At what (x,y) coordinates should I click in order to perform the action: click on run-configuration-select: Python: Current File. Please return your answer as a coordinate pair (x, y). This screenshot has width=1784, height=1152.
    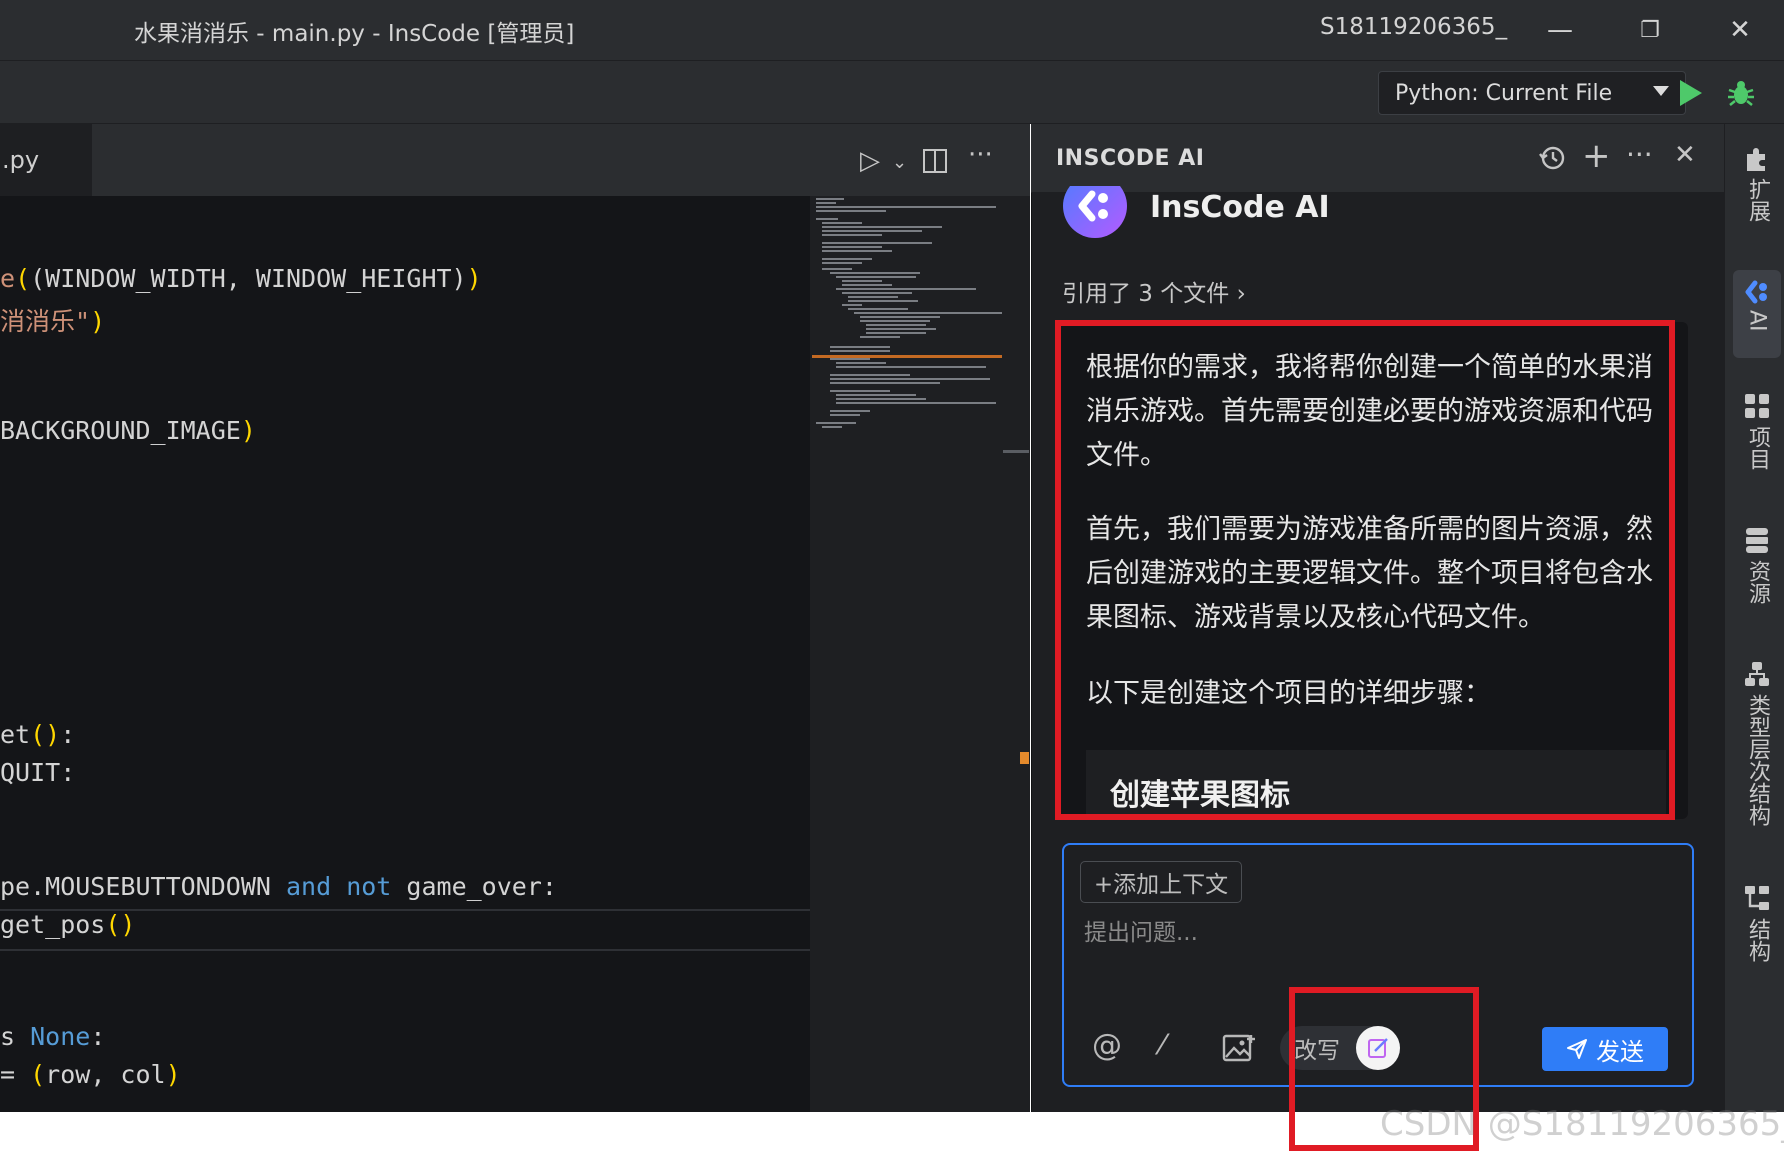
    Looking at the image, I should click on (1532, 93).